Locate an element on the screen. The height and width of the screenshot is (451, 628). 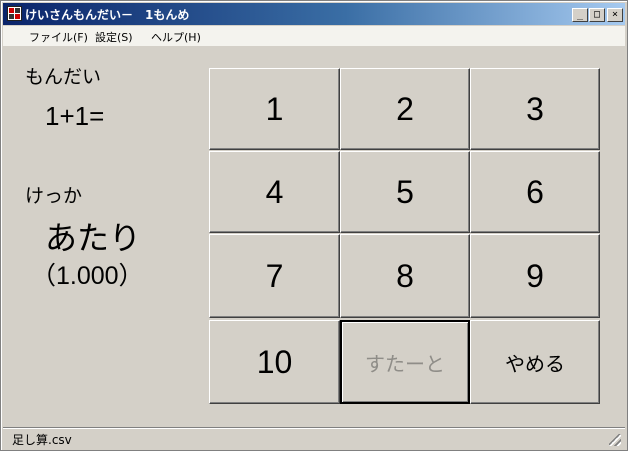
menu-settings: 設定(S) is located at coordinates (114, 37).